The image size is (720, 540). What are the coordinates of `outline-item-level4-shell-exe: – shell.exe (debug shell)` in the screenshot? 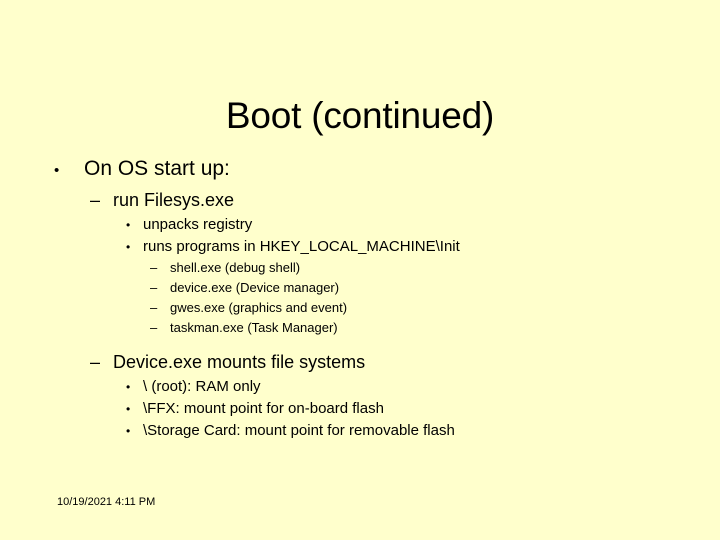 It's located at (364, 268).